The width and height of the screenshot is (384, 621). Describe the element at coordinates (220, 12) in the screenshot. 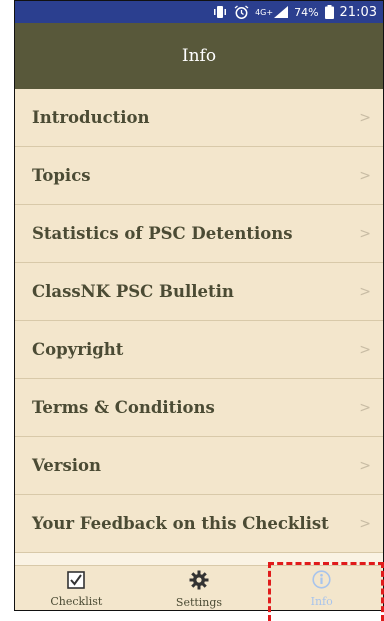

I see `vibrate-icon` at that location.